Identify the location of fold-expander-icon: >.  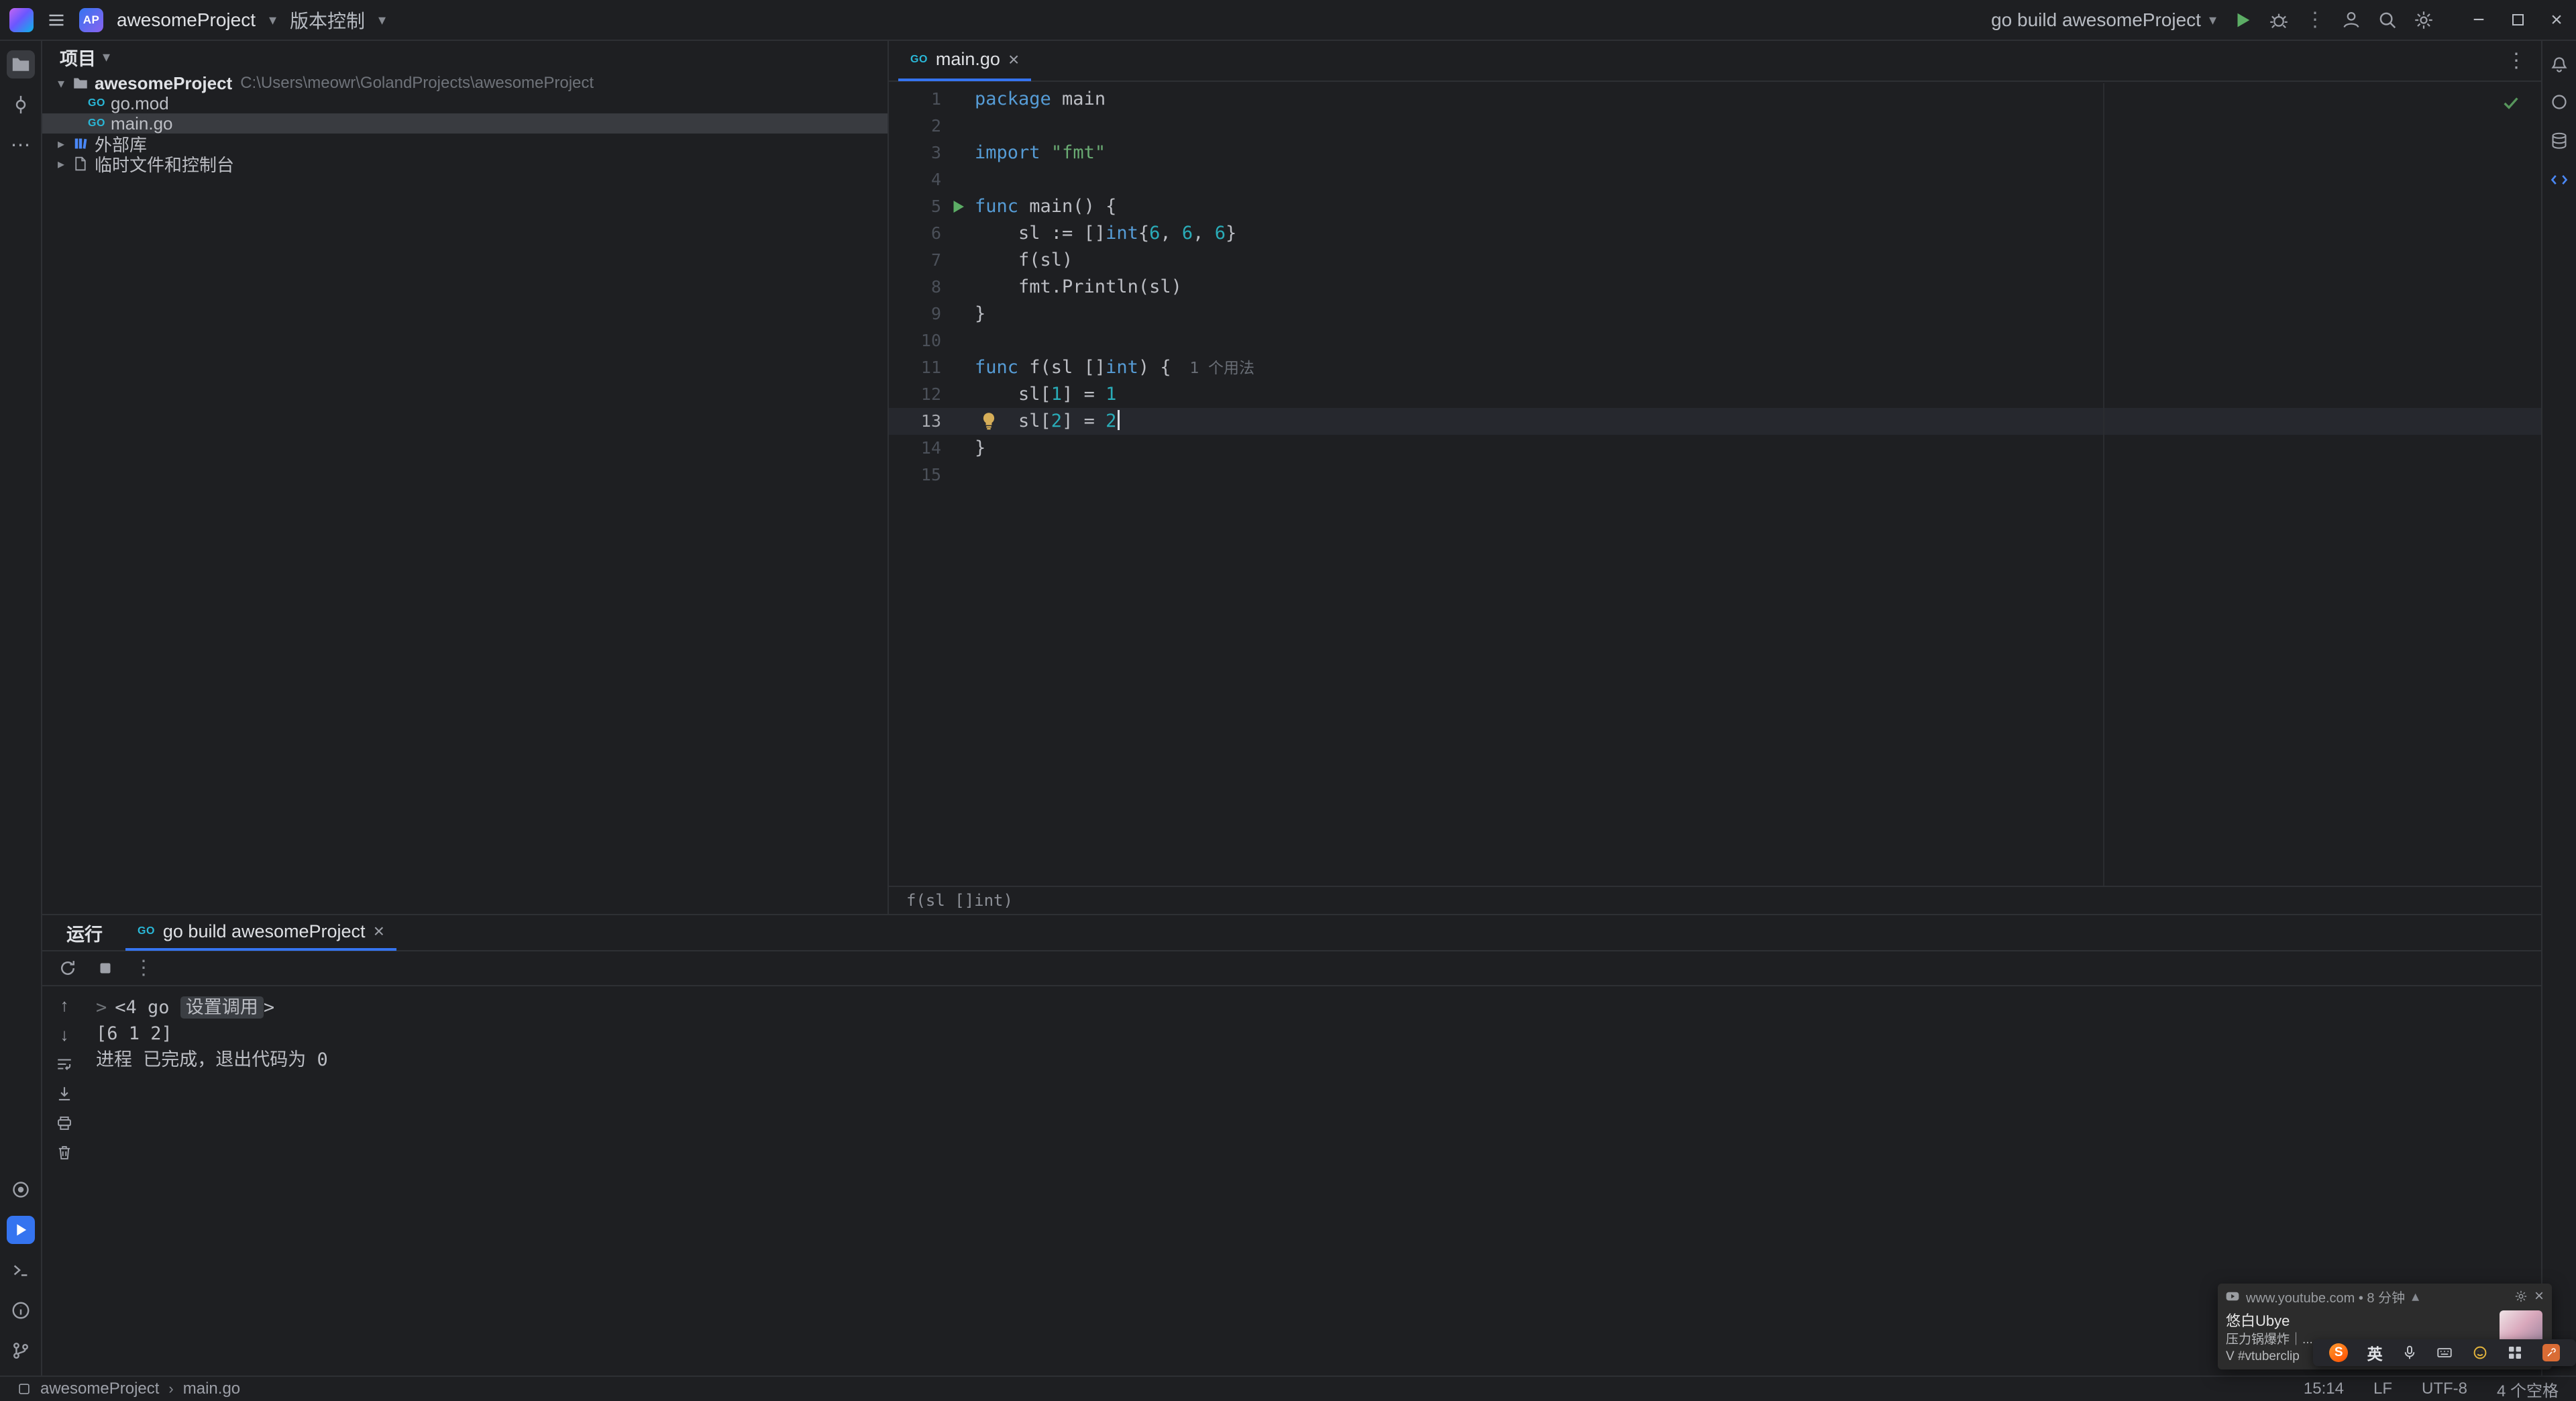
(101, 1007).